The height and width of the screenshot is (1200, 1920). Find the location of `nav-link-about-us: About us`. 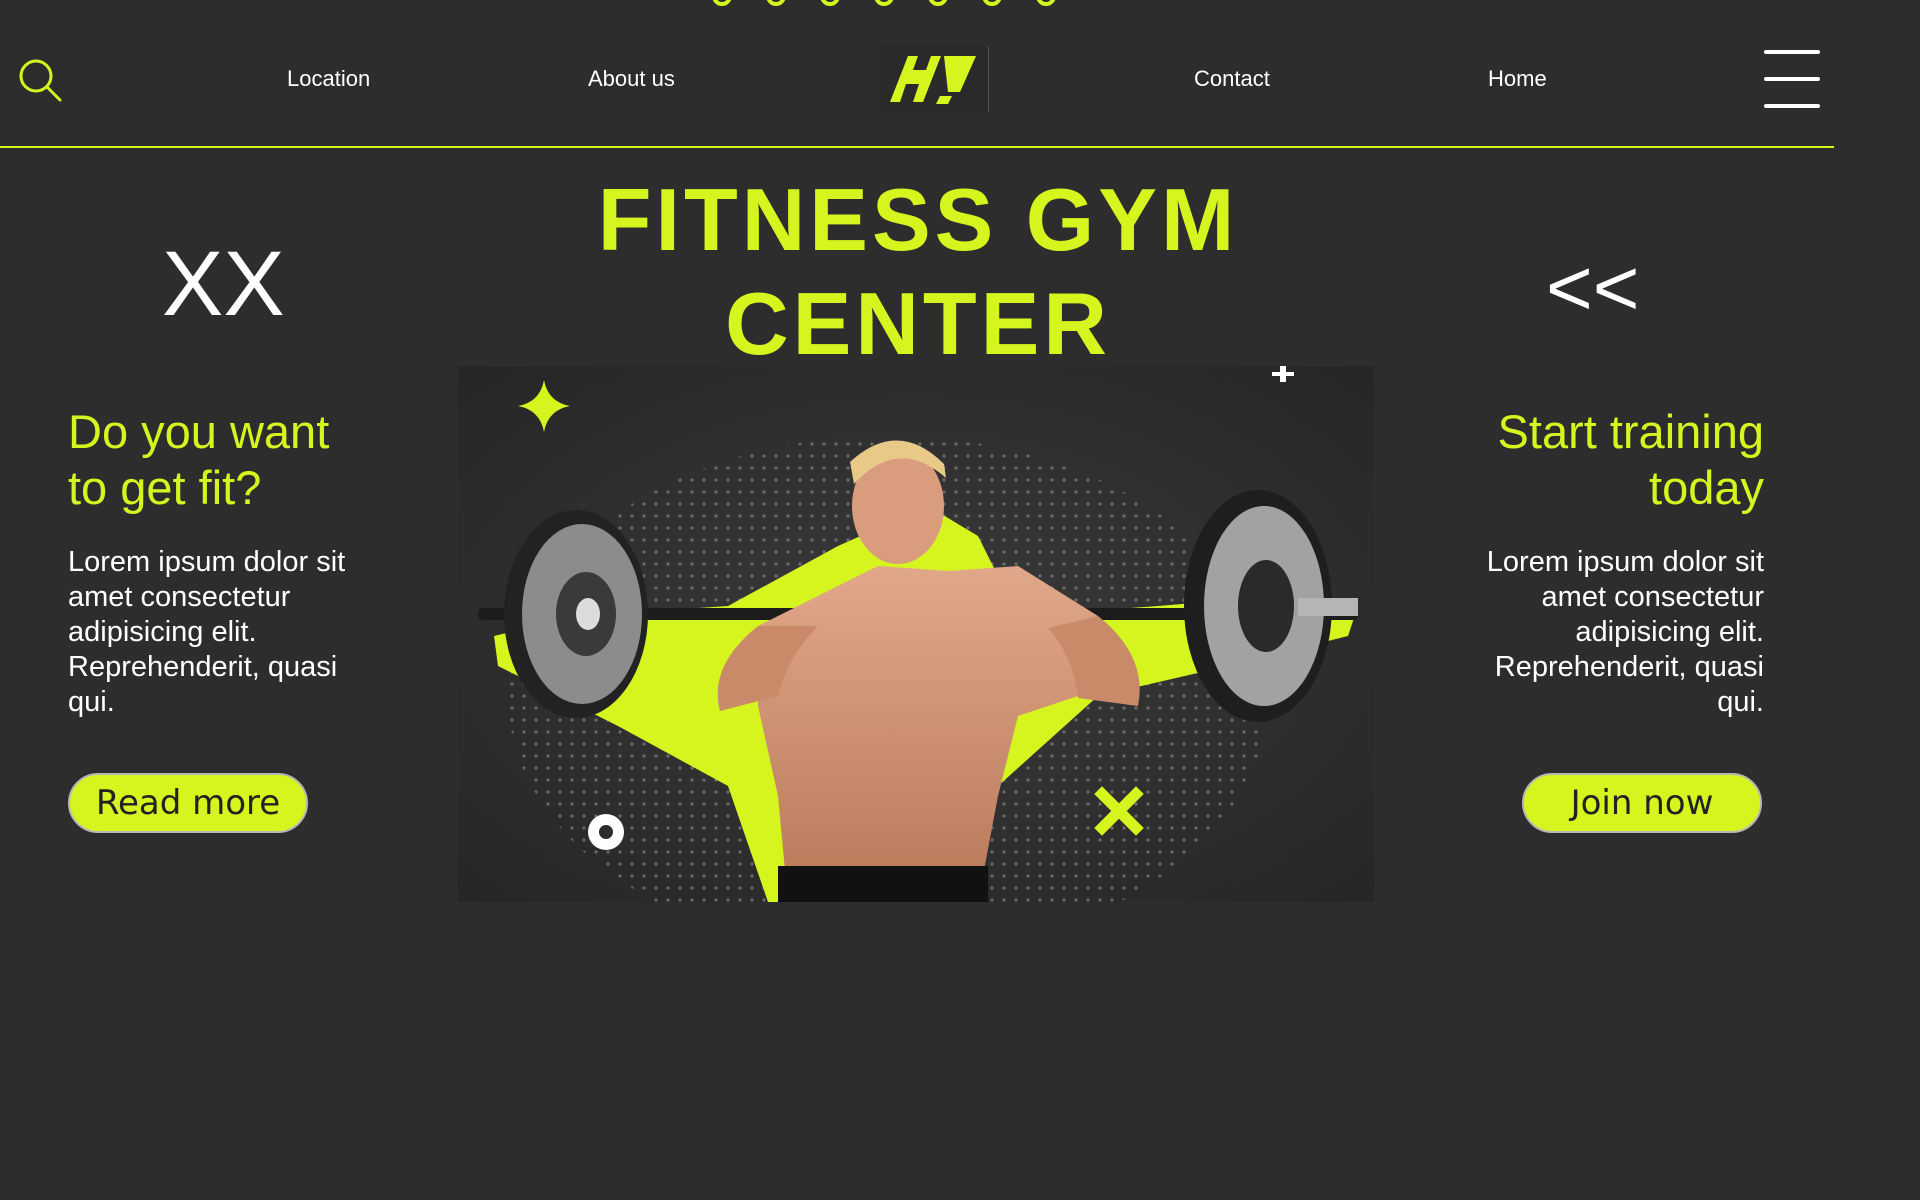

nav-link-about-us: About us is located at coordinates (631, 79).